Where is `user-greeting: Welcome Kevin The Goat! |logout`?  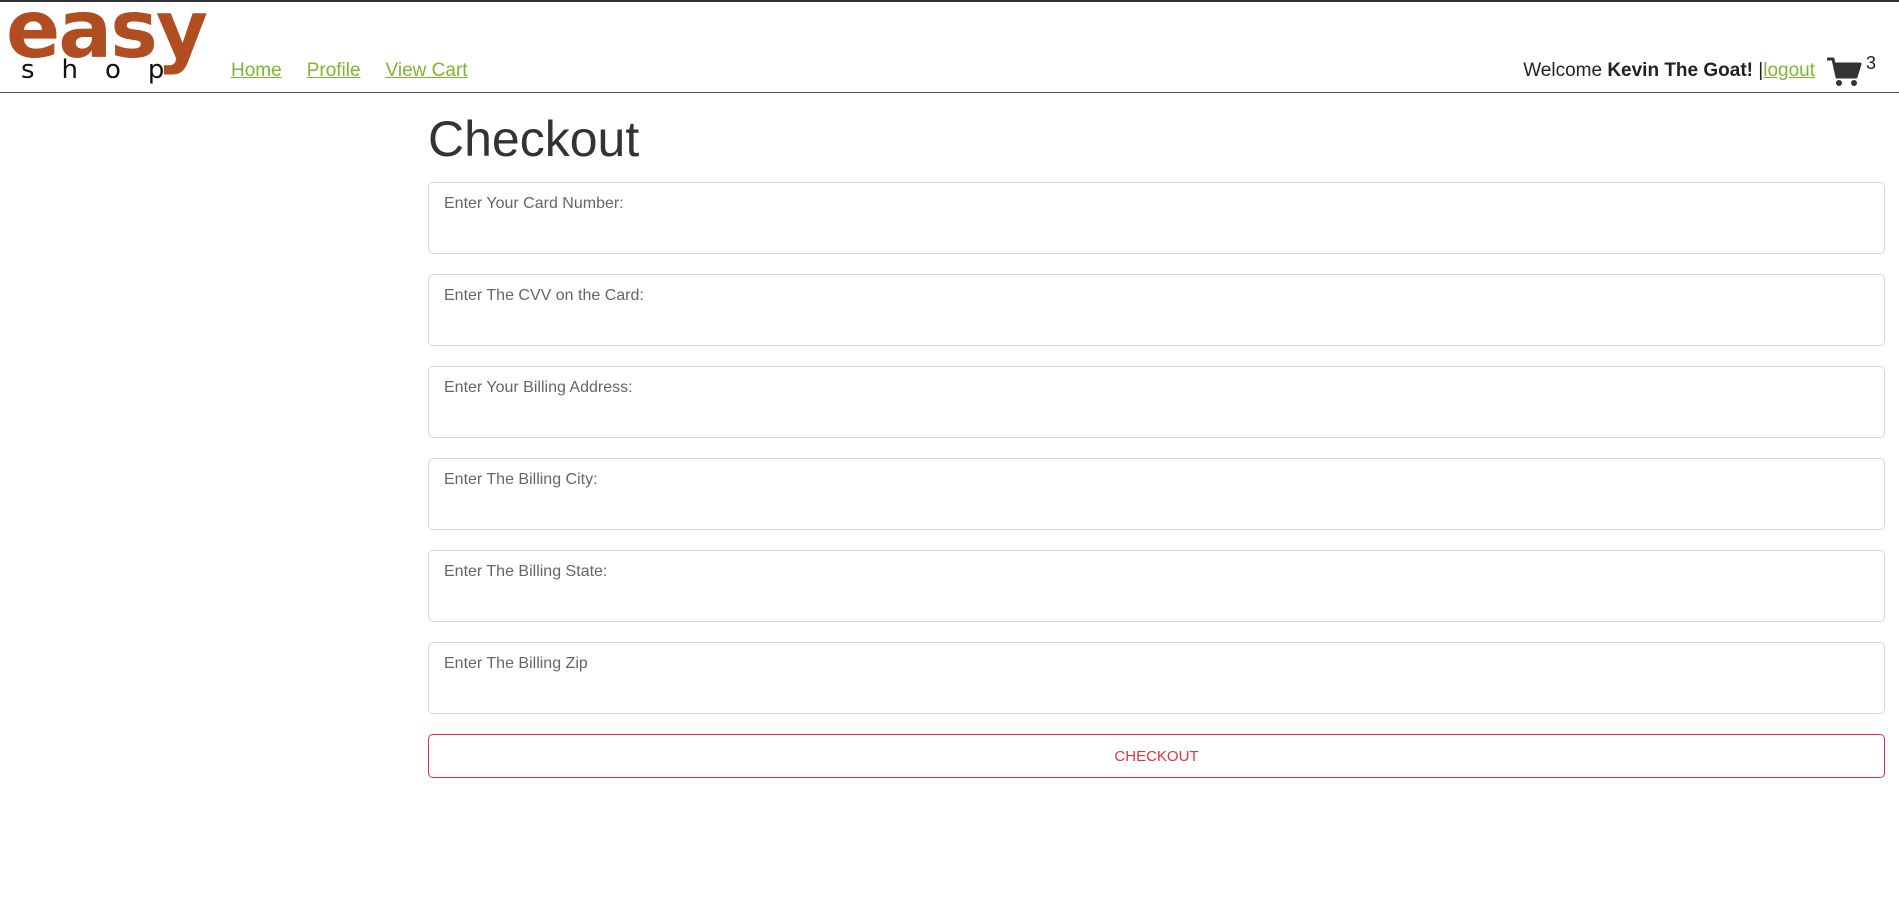
user-greeting: Welcome Kevin The Goat! |logout is located at coordinates (1669, 71).